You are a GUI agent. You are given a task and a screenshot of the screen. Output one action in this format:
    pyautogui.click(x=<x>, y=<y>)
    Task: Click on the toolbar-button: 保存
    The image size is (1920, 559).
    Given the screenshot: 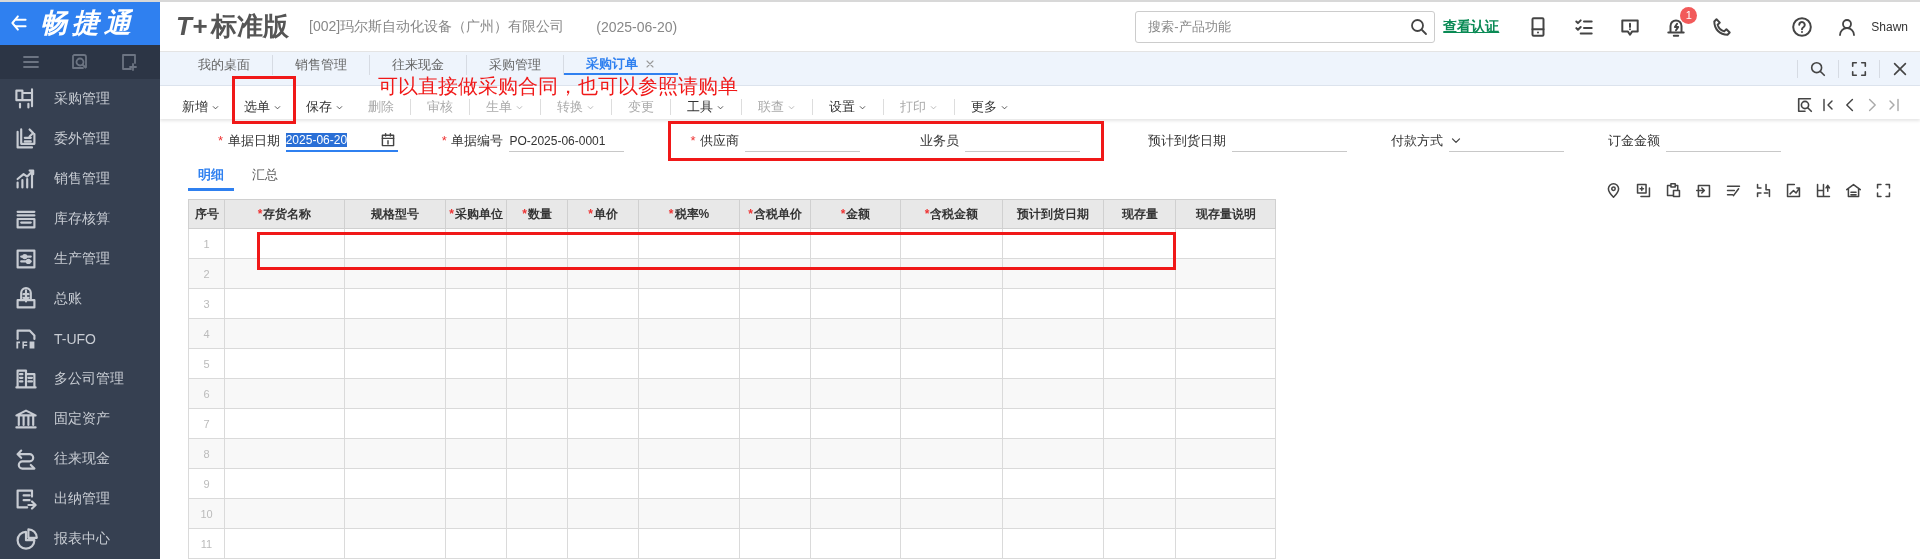 What is the action you would take?
    pyautogui.click(x=325, y=107)
    